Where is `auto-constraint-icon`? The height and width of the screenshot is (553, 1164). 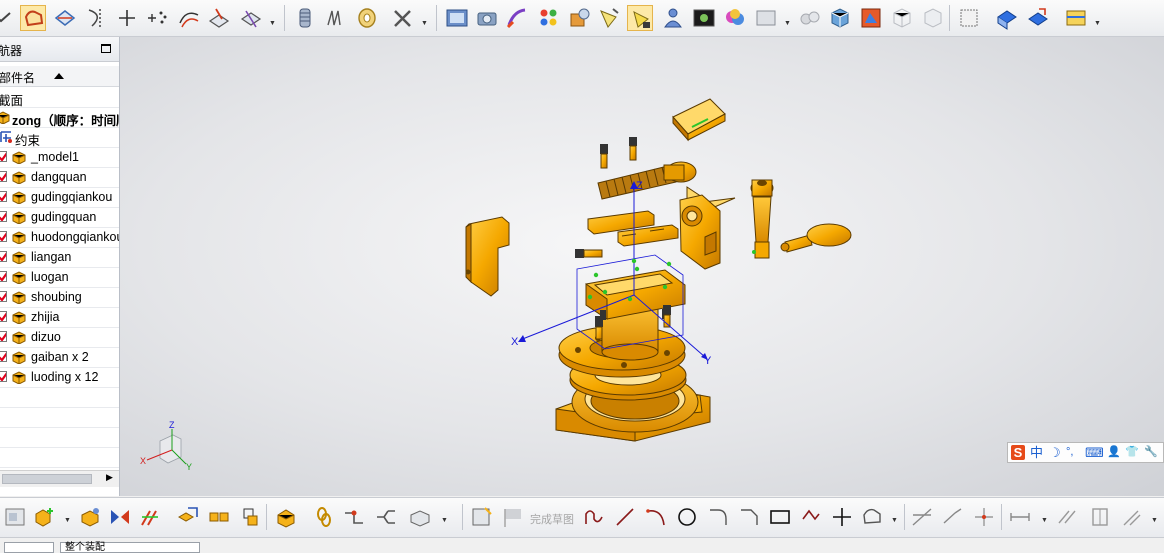 auto-constraint-icon is located at coordinates (1132, 517).